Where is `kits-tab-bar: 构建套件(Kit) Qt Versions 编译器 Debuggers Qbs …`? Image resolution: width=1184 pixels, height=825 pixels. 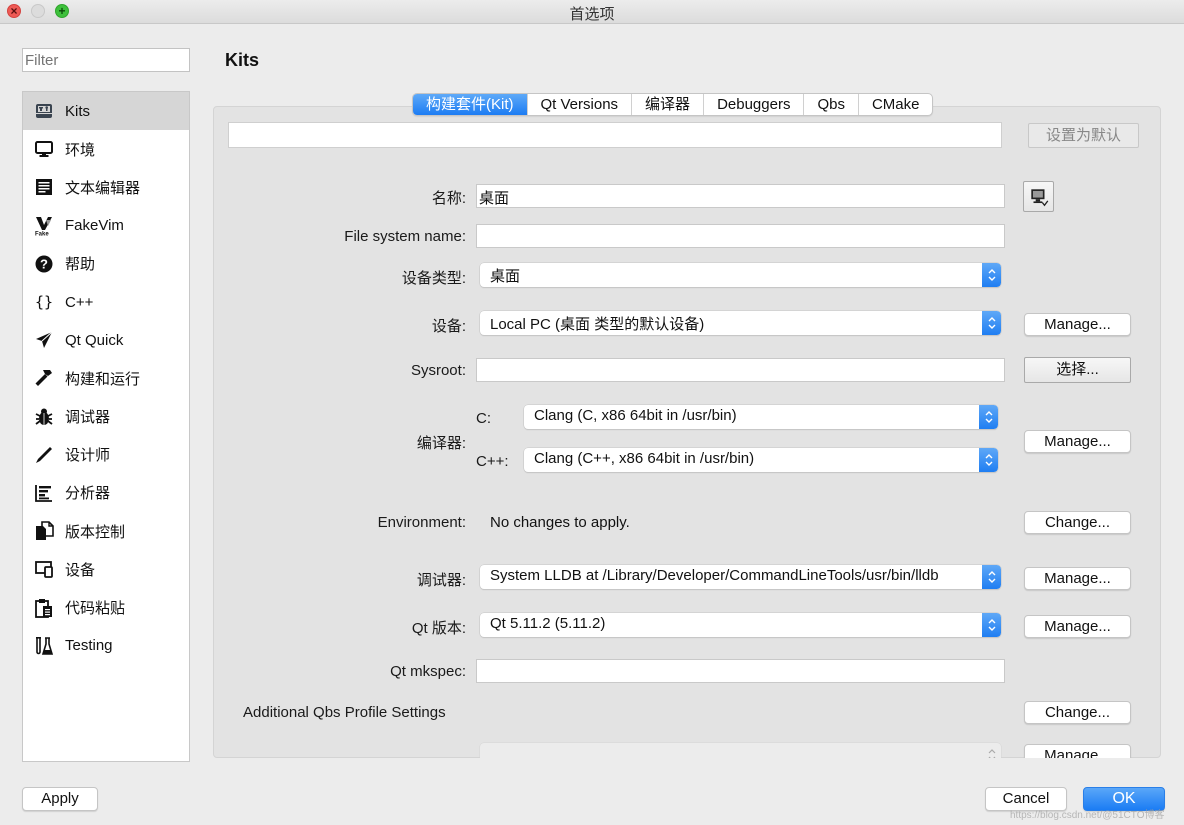 kits-tab-bar: 构建套件(Kit) Qt Versions 编译器 Debuggers Qbs … is located at coordinates (673, 104).